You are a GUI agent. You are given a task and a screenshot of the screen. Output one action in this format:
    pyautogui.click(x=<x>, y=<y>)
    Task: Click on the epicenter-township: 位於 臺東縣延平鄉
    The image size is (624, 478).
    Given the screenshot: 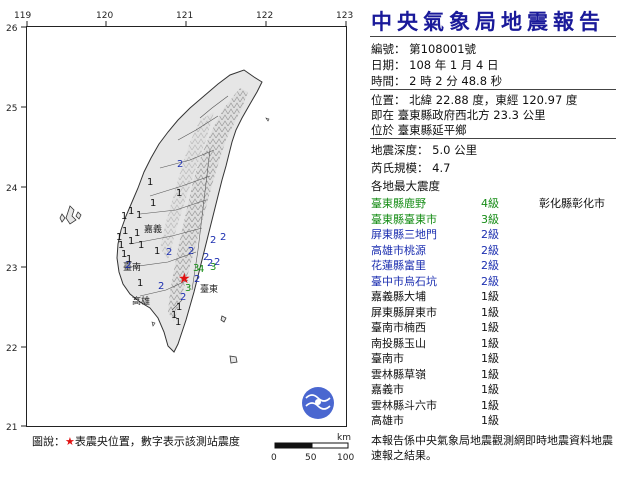 What is the action you would take?
    pyautogui.click(x=419, y=130)
    